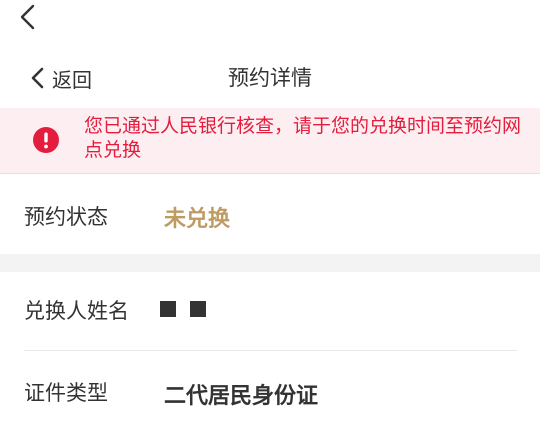 The height and width of the screenshot is (430, 540). I want to click on chevron-left-icon, so click(27, 17).